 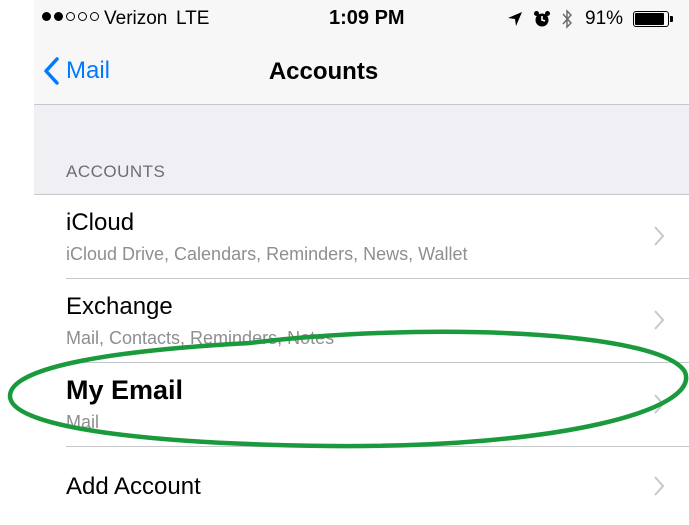 I want to click on battery-icon, so click(x=653, y=19).